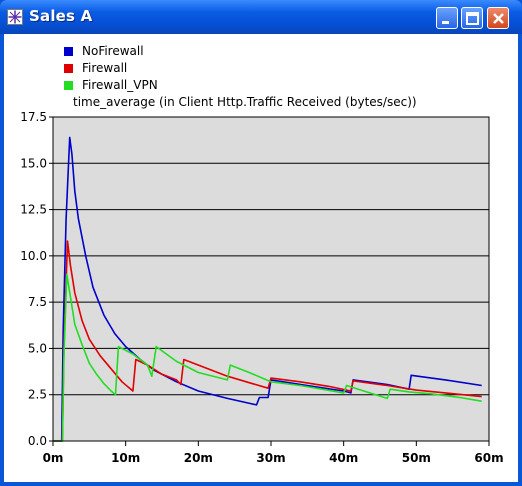  I want to click on minimize-icon, so click(445, 22).